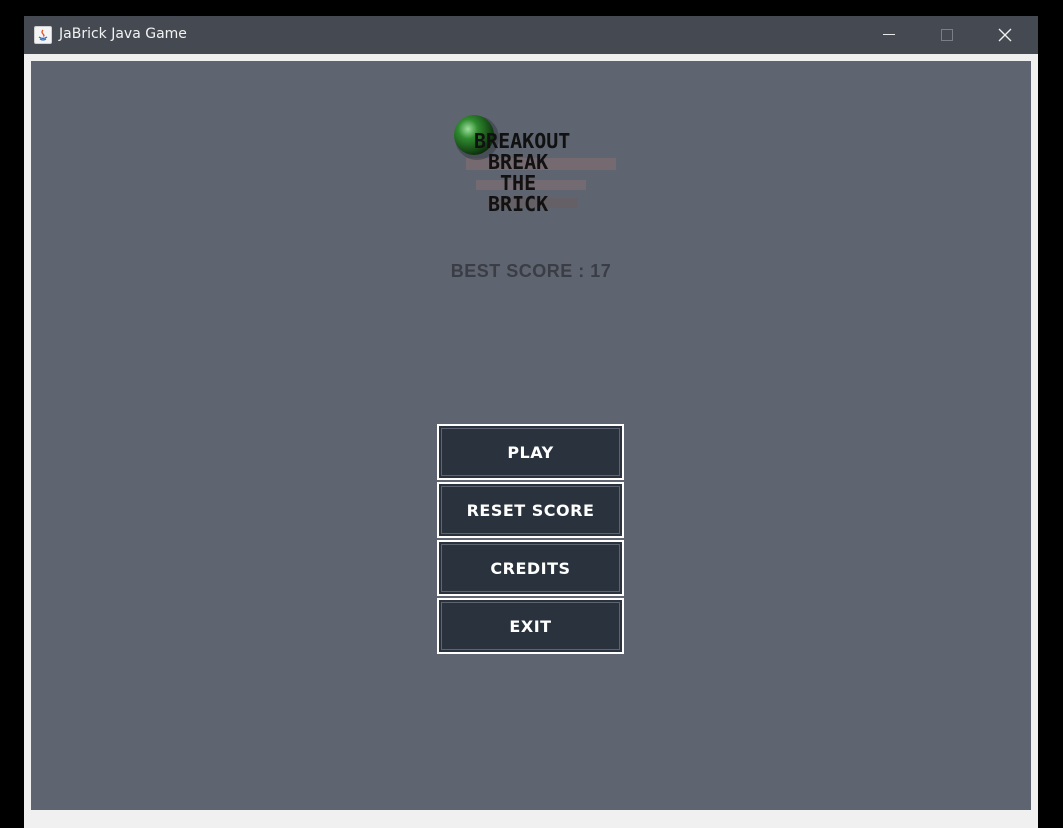  I want to click on maximize-icon, so click(947, 35).